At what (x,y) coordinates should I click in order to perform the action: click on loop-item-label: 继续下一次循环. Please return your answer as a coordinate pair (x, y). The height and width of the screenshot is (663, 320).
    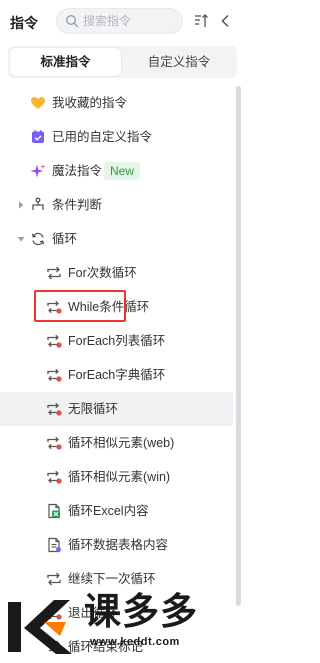
    Looking at the image, I should click on (112, 579).